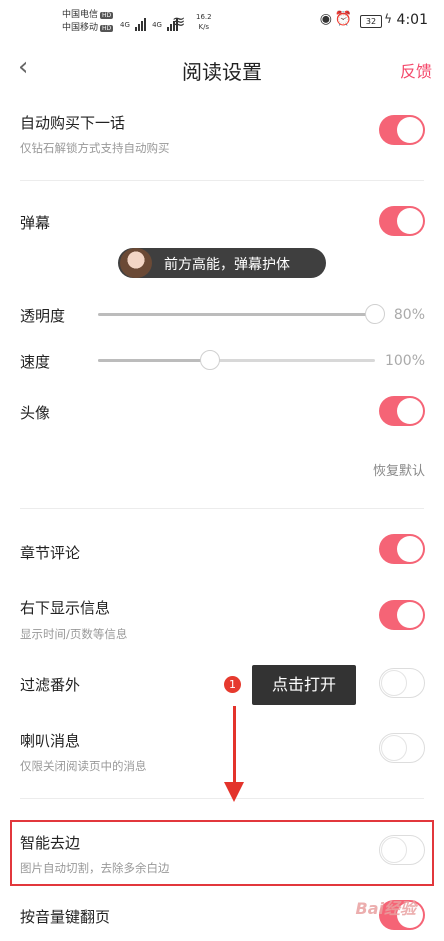  Describe the element at coordinates (343, 19) in the screenshot. I see `alarm-icon: ⏰` at that location.